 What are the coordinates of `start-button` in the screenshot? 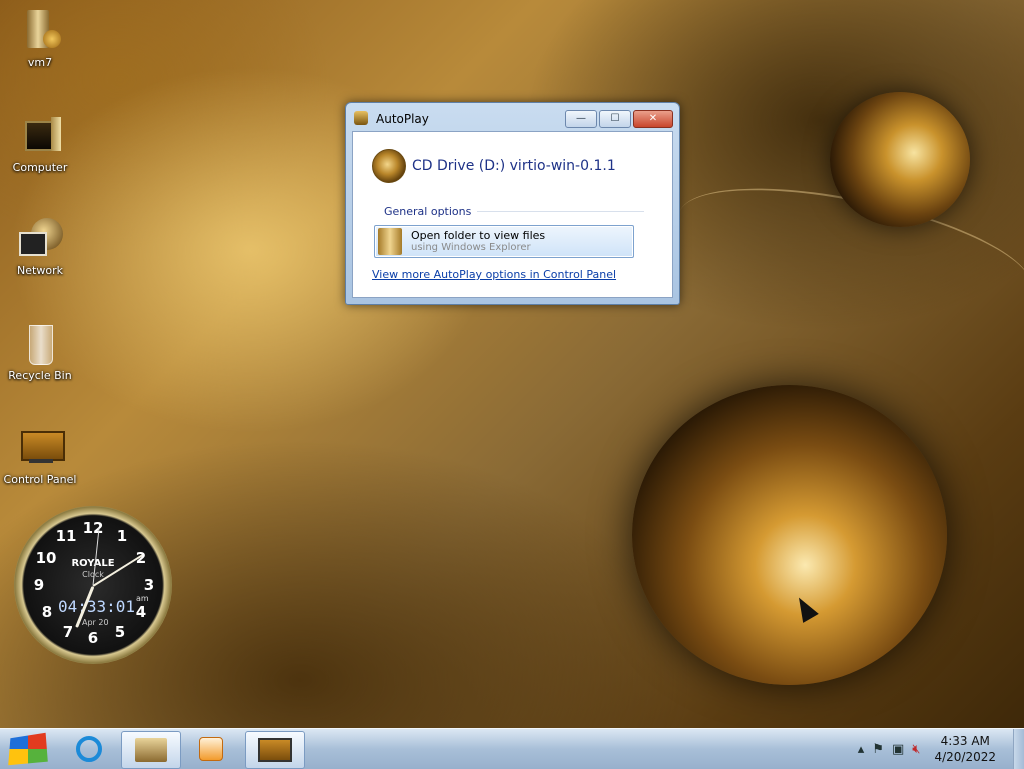 It's located at (28, 749).